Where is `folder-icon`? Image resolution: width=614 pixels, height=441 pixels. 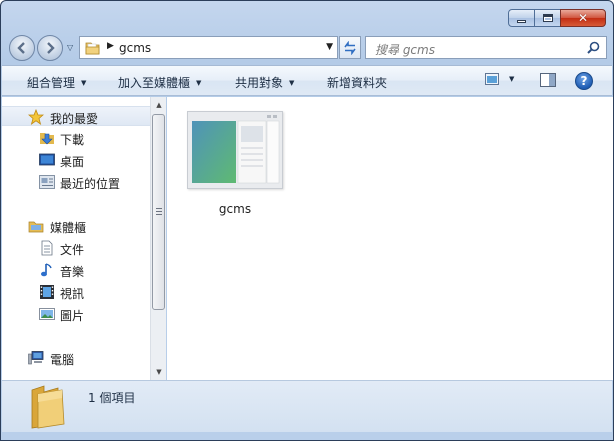
folder-icon is located at coordinates (92, 48).